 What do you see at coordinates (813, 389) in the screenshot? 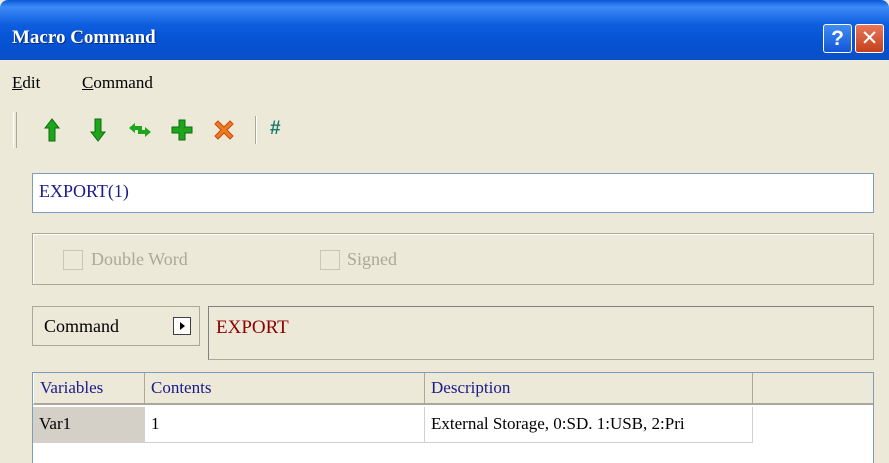
I see `column-header-empty` at bounding box center [813, 389].